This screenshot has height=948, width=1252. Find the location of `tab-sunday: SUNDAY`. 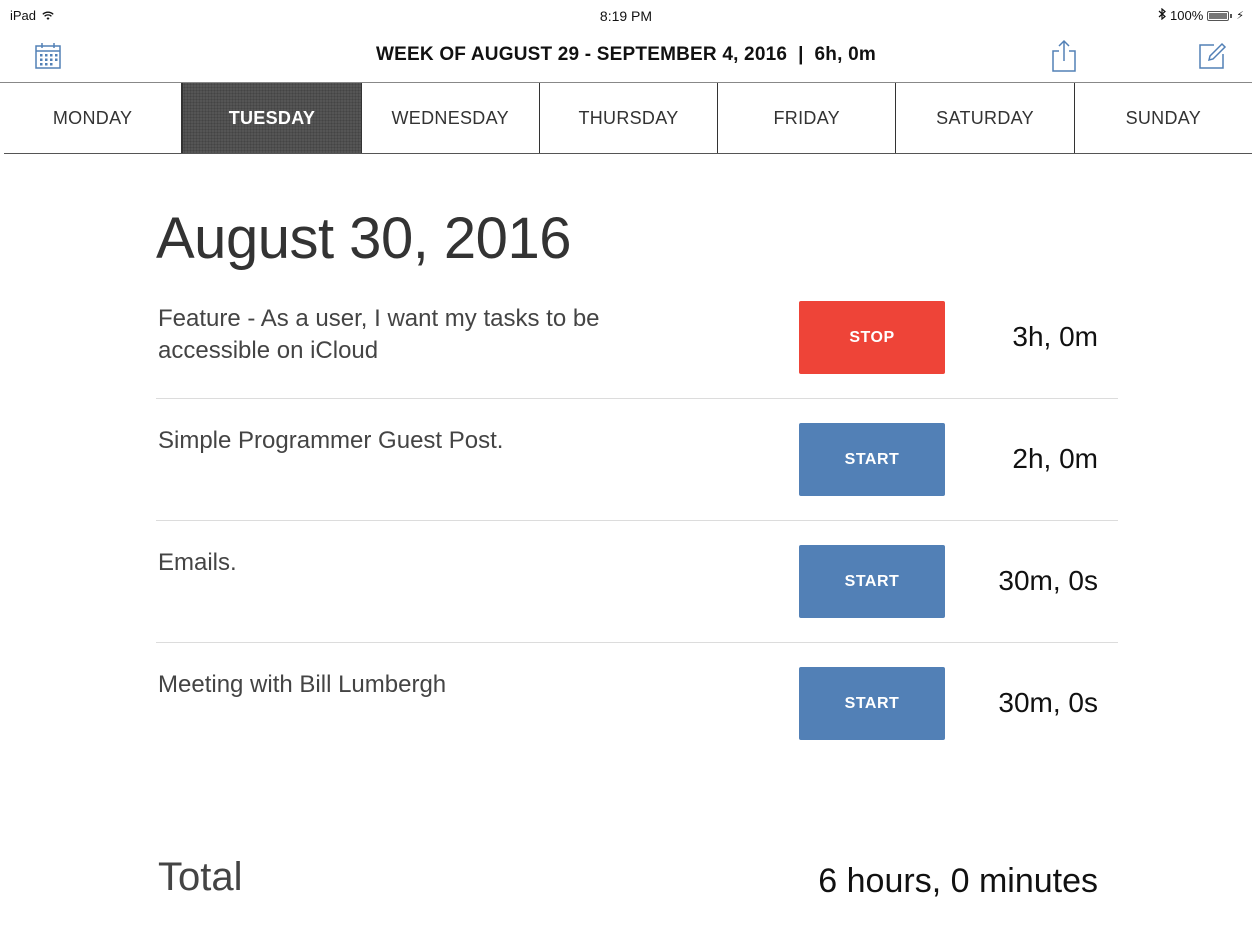

tab-sunday: SUNDAY is located at coordinates (1163, 118).